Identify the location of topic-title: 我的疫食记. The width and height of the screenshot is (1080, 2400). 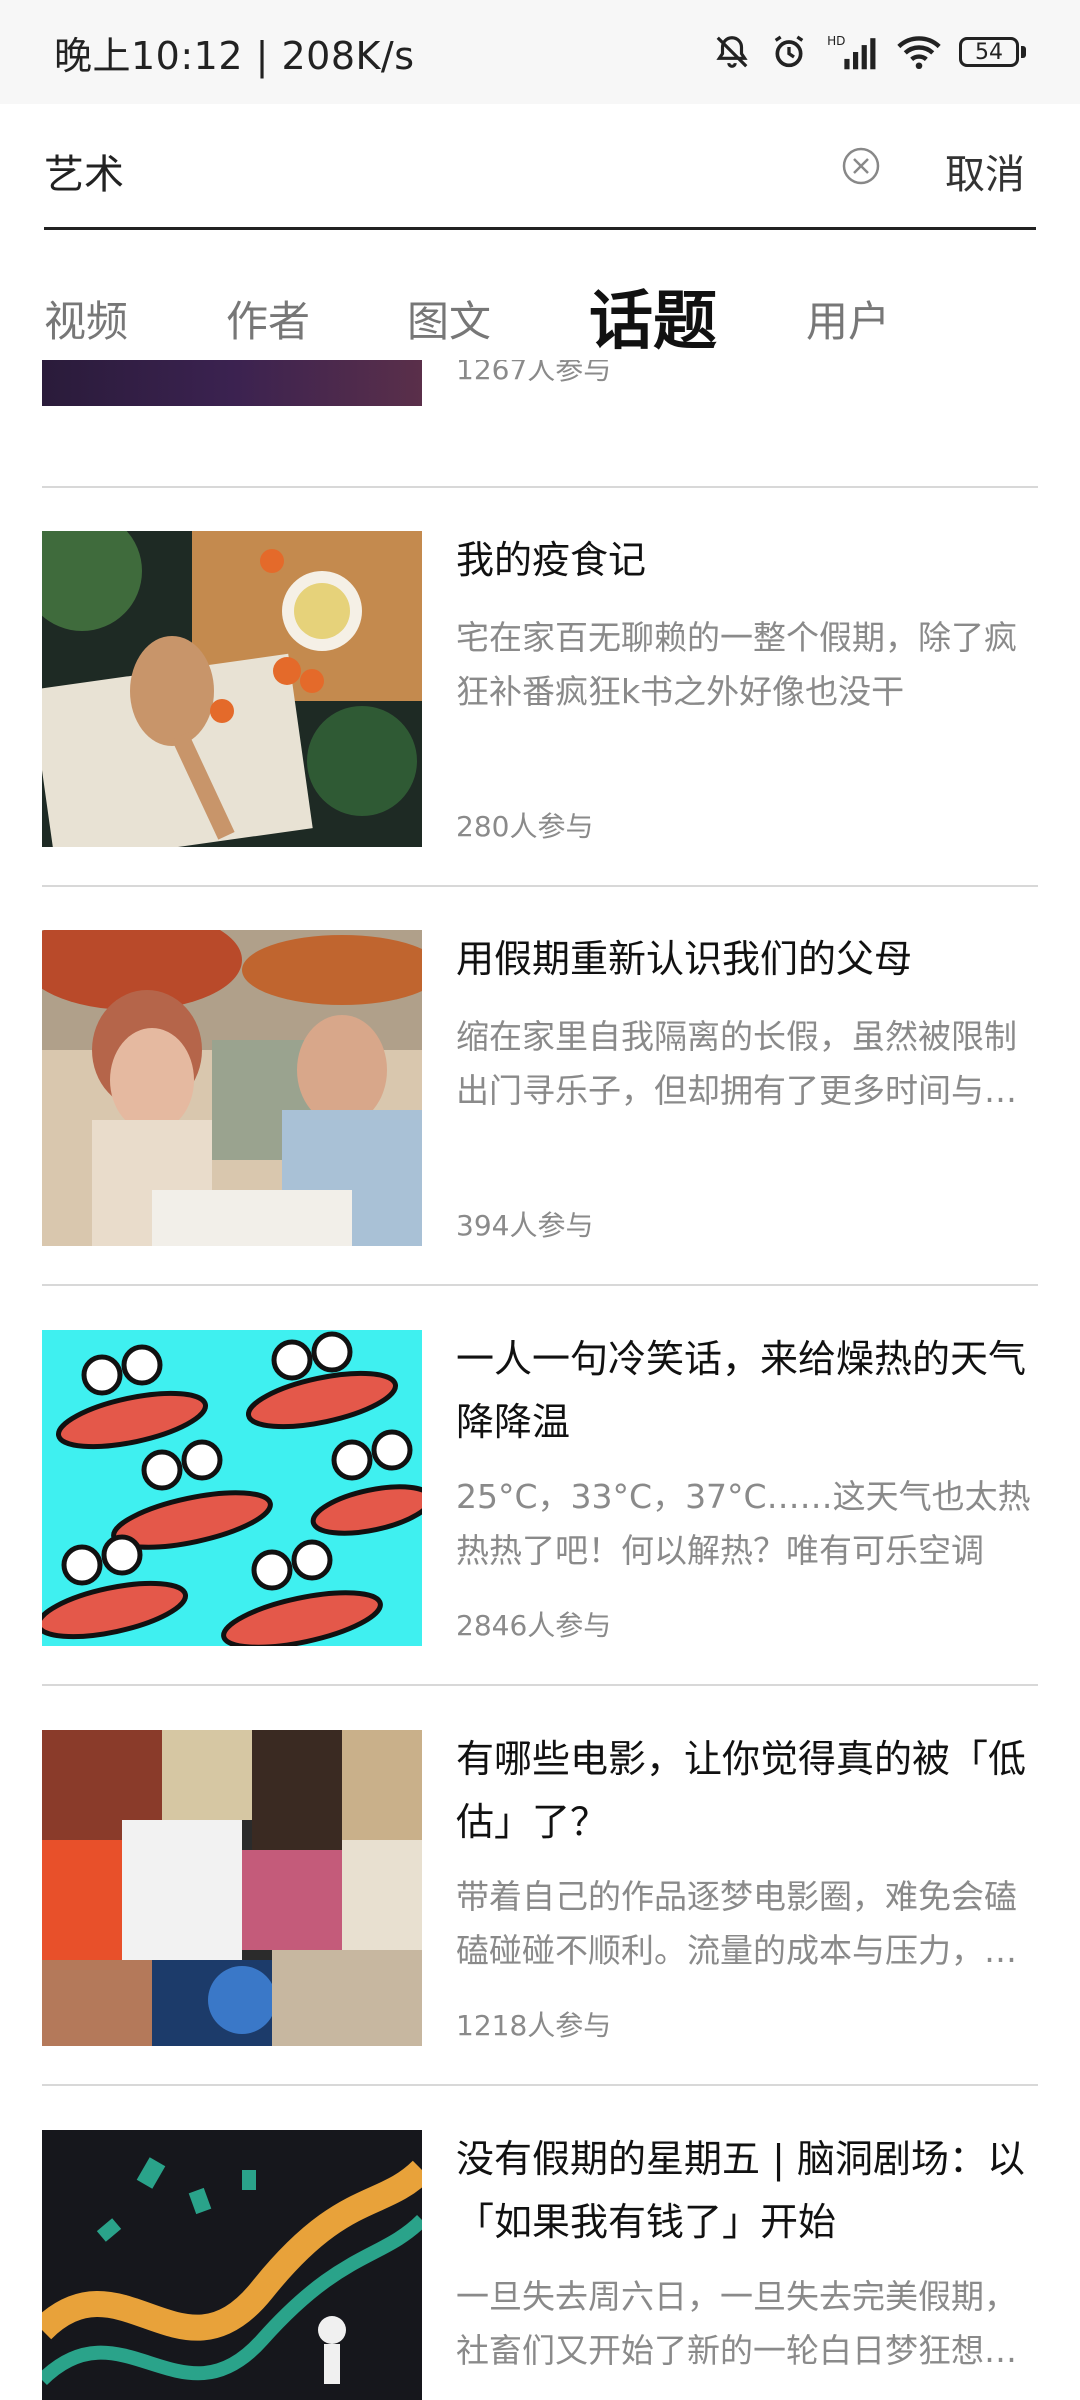
(551, 560).